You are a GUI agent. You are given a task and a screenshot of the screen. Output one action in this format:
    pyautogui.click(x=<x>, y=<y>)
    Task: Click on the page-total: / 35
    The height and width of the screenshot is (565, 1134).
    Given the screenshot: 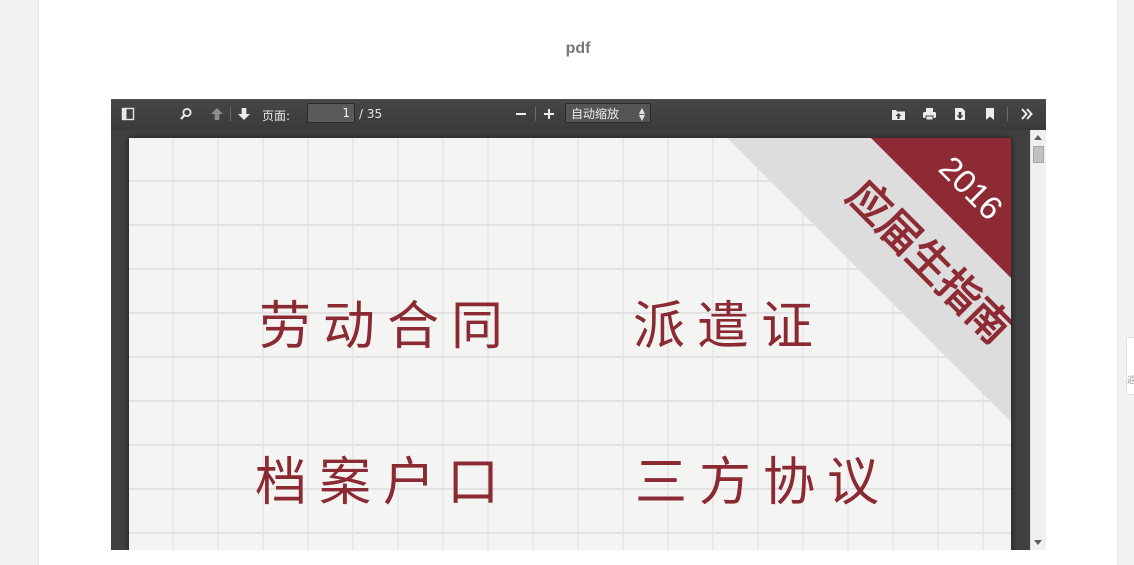 What is the action you would take?
    pyautogui.click(x=371, y=114)
    